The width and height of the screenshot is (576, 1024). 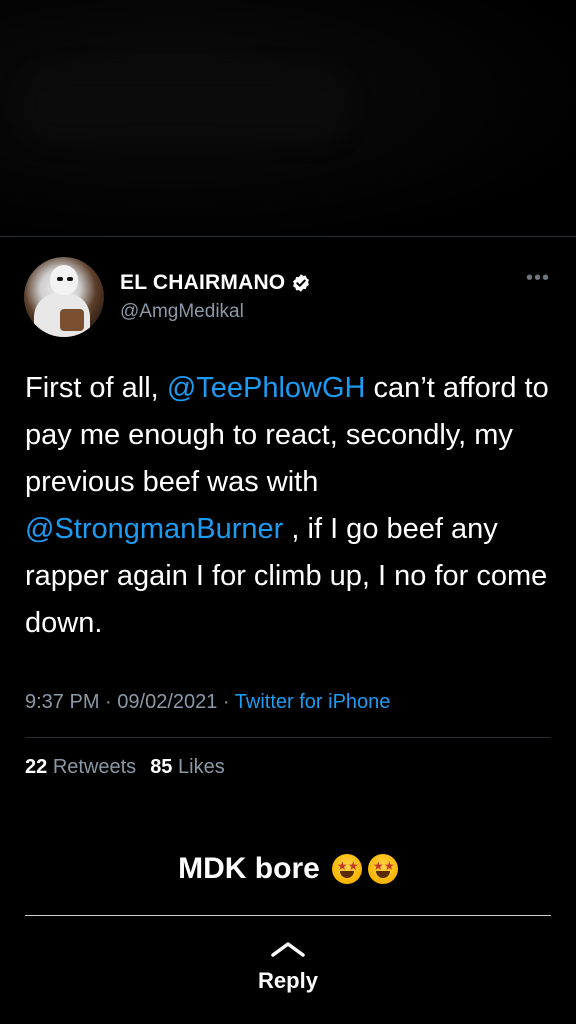 What do you see at coordinates (313, 702) in the screenshot?
I see `tweet-source-link: Twitter for iPhone` at bounding box center [313, 702].